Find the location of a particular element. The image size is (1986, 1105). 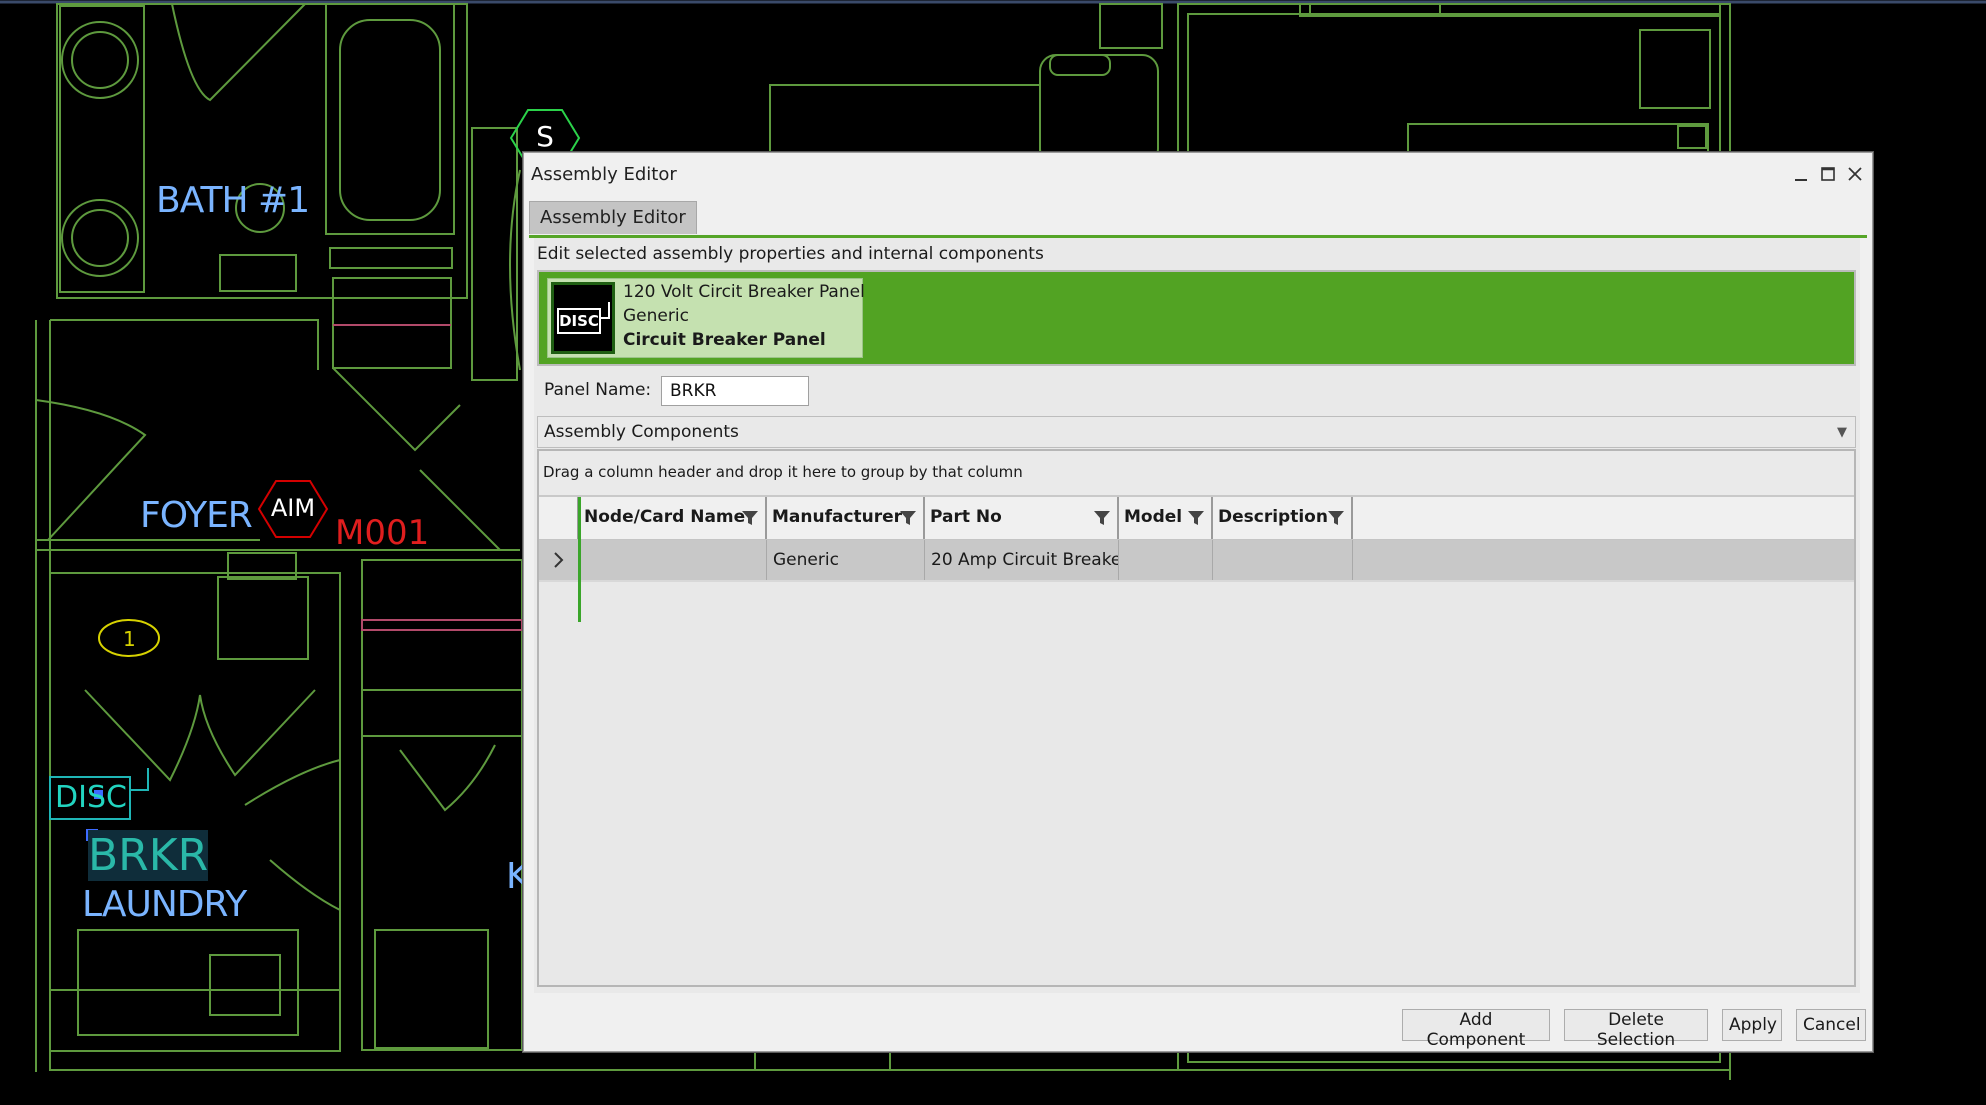

panel-name-input is located at coordinates (735, 391).